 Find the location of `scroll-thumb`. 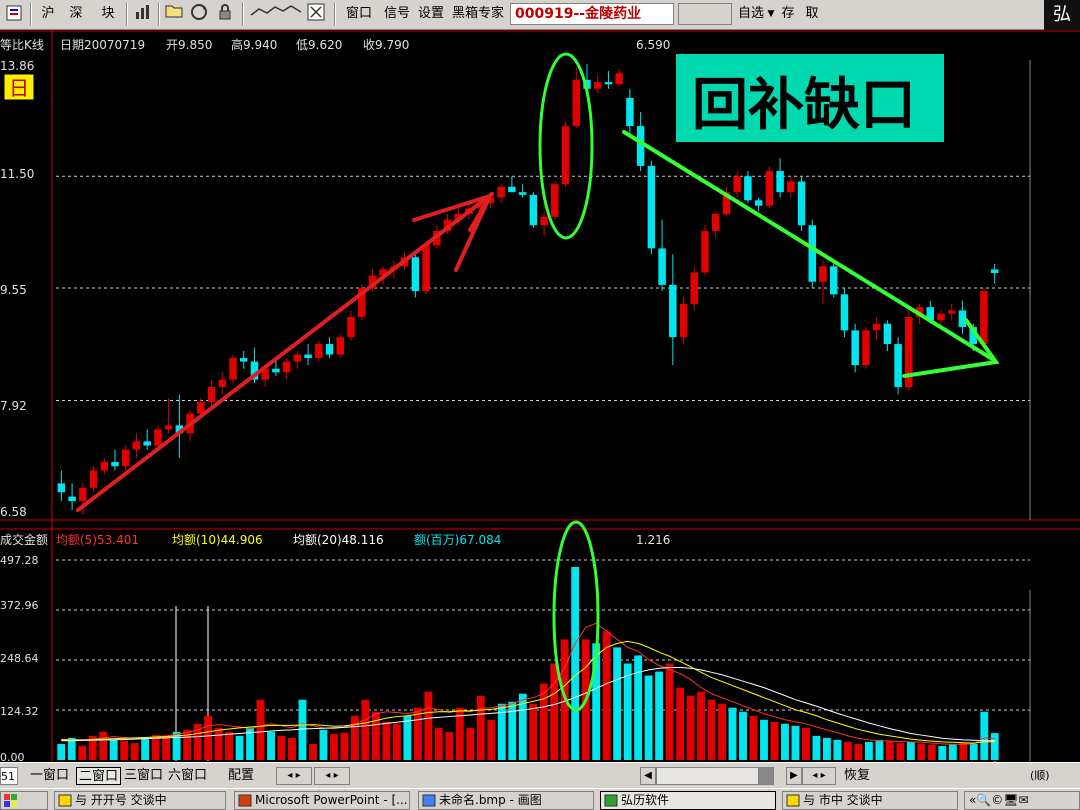

scroll-thumb is located at coordinates (766, 776).